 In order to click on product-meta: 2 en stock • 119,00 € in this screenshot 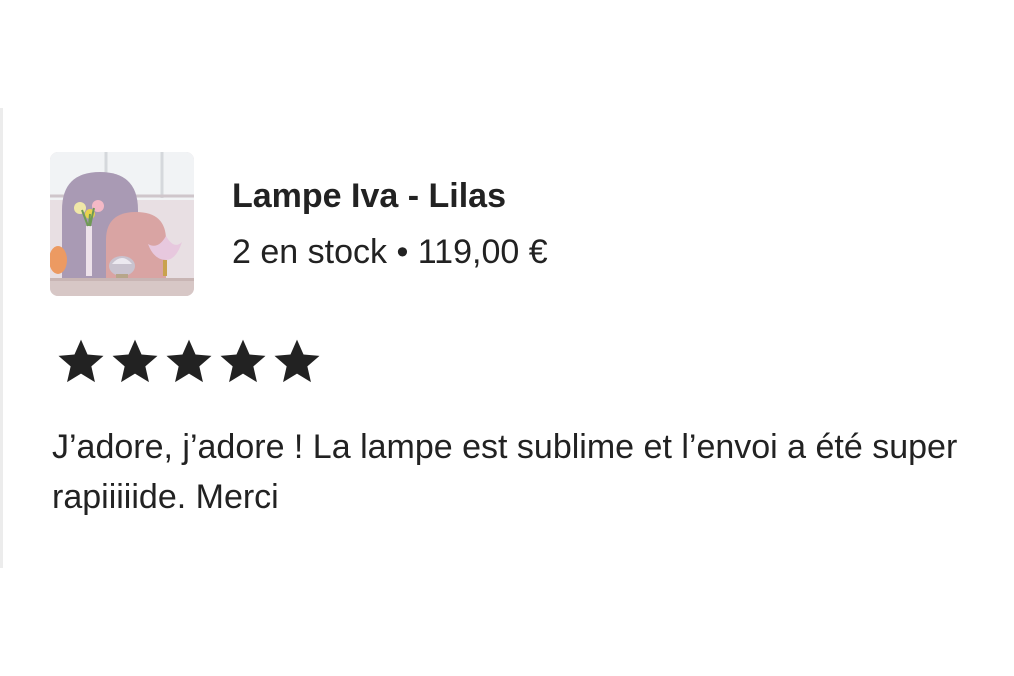, I will do `click(390, 252)`.